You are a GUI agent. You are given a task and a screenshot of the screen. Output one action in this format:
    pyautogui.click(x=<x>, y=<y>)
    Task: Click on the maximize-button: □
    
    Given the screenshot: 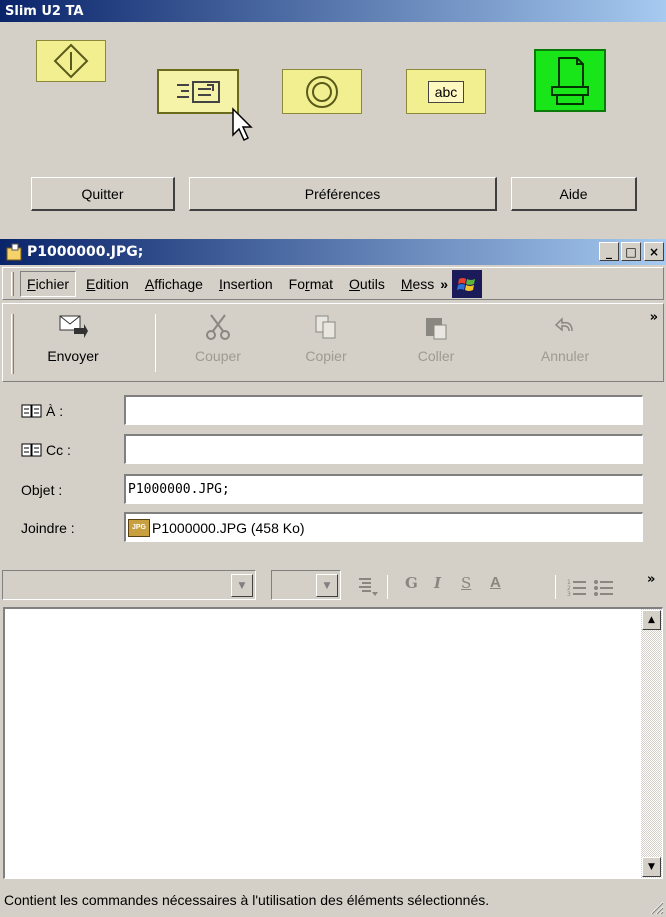 What is the action you would take?
    pyautogui.click(x=631, y=251)
    